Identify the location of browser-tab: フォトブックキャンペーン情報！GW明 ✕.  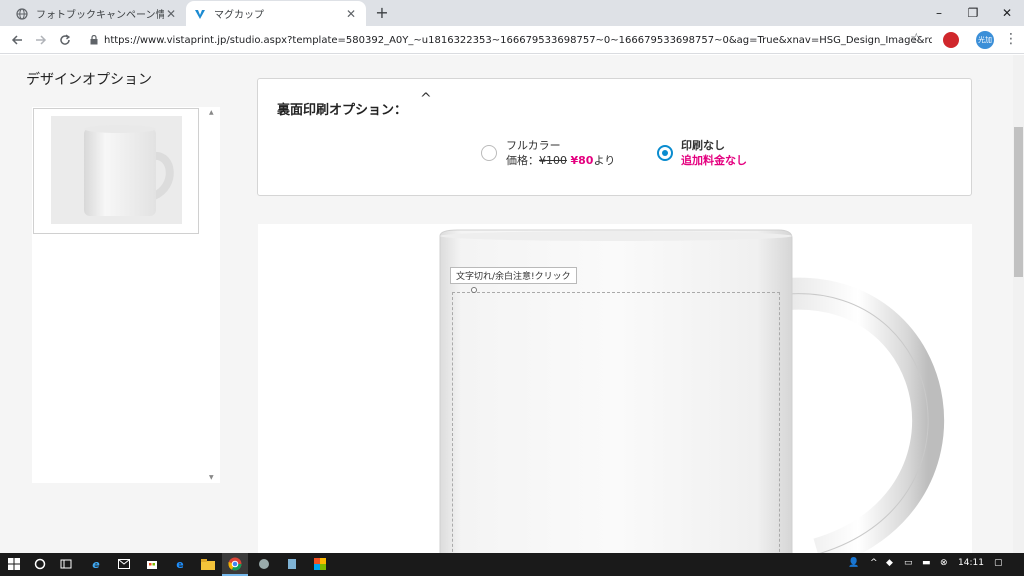
(97, 13).